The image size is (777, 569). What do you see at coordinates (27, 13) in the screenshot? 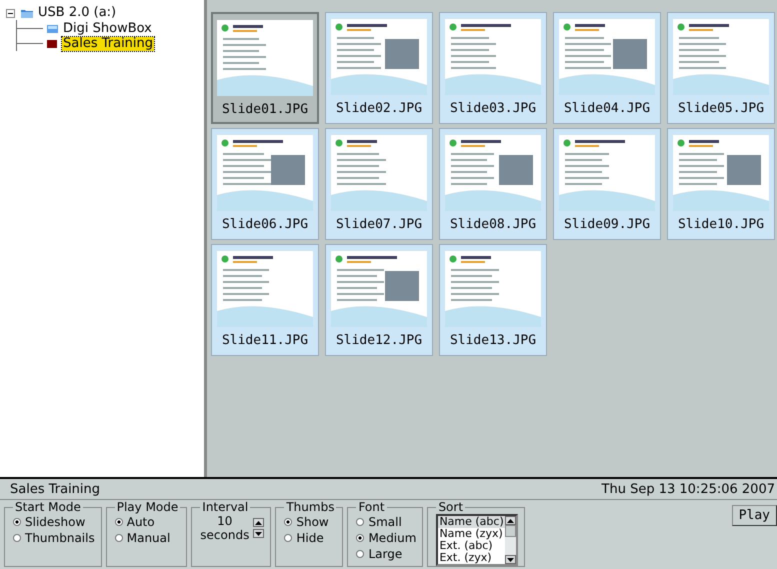
I see `drive-folder-icon` at bounding box center [27, 13].